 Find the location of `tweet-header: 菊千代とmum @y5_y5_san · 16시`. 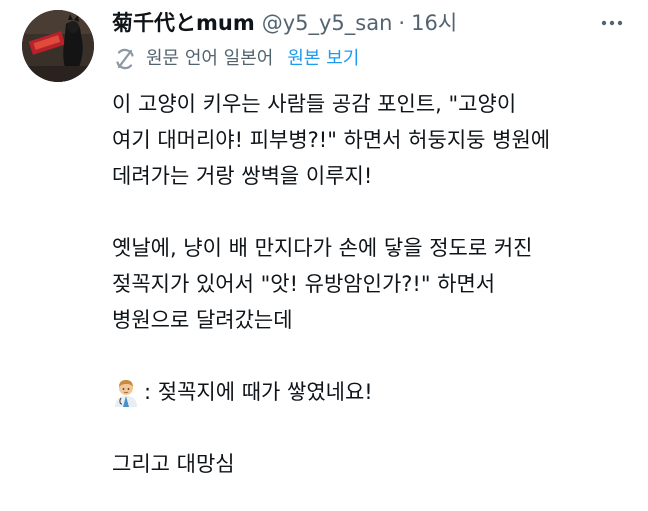

tweet-header: 菊千代とmum @y5_y5_san · 16시 is located at coordinates (284, 23).